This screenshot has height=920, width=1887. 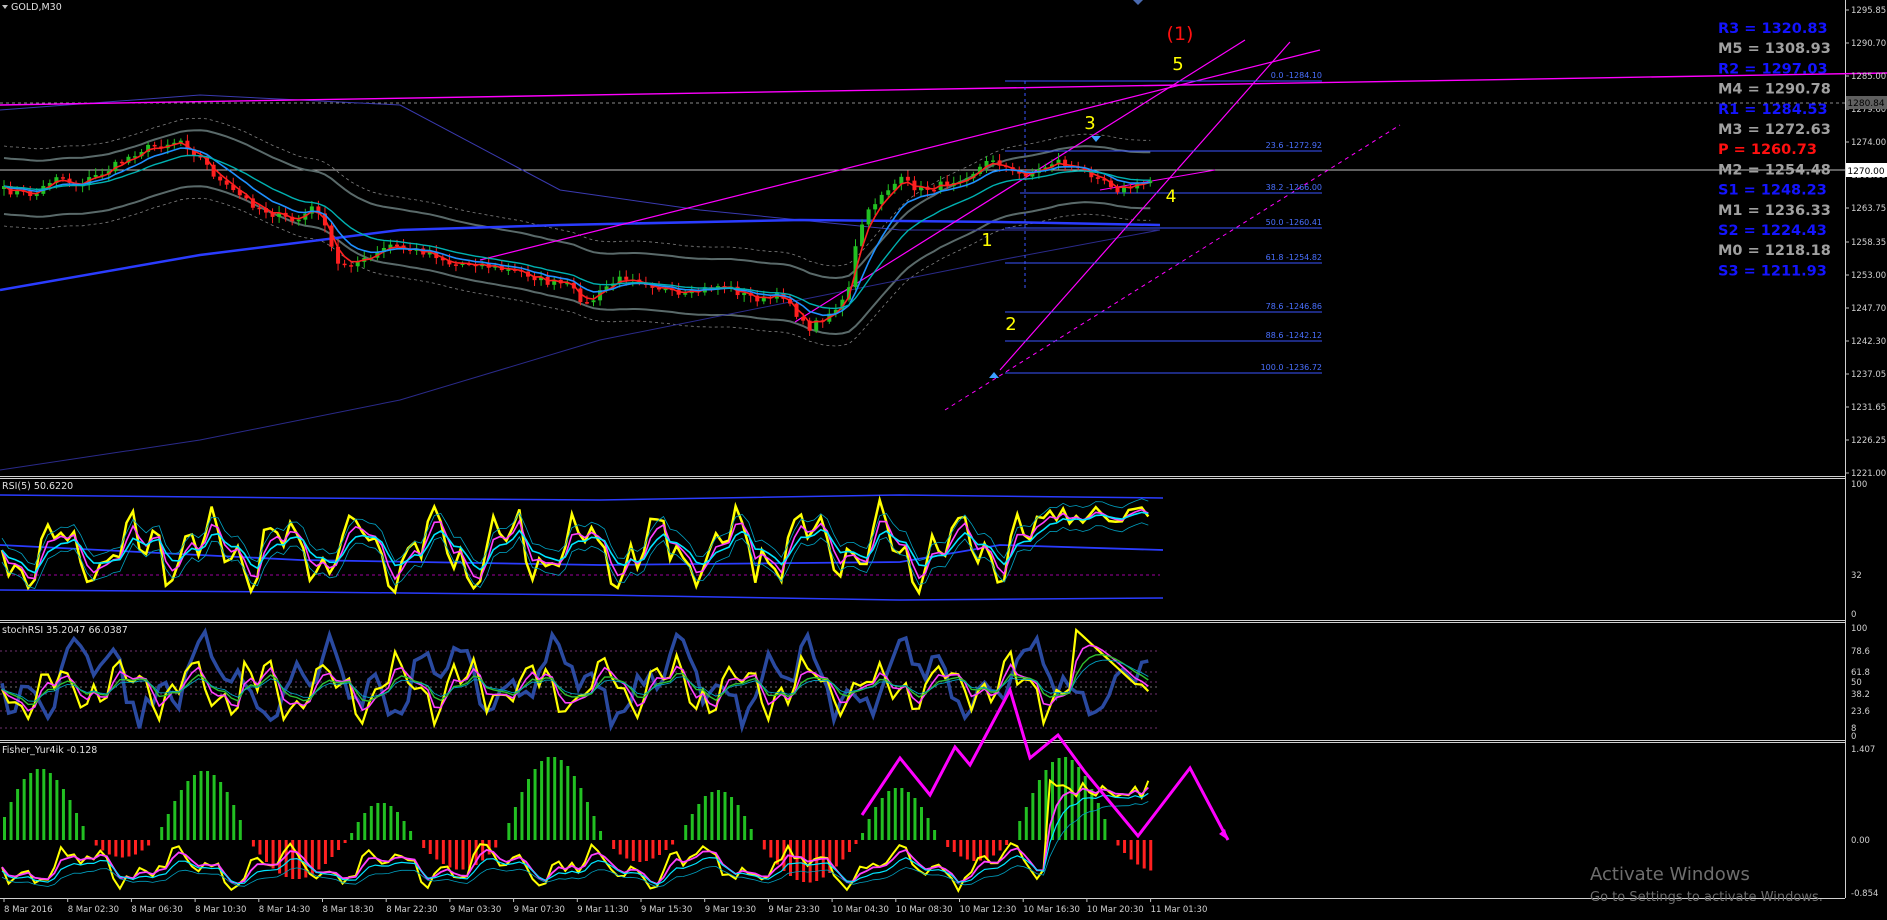 I want to click on price-tick-label: 1226.25, so click(x=1868, y=441).